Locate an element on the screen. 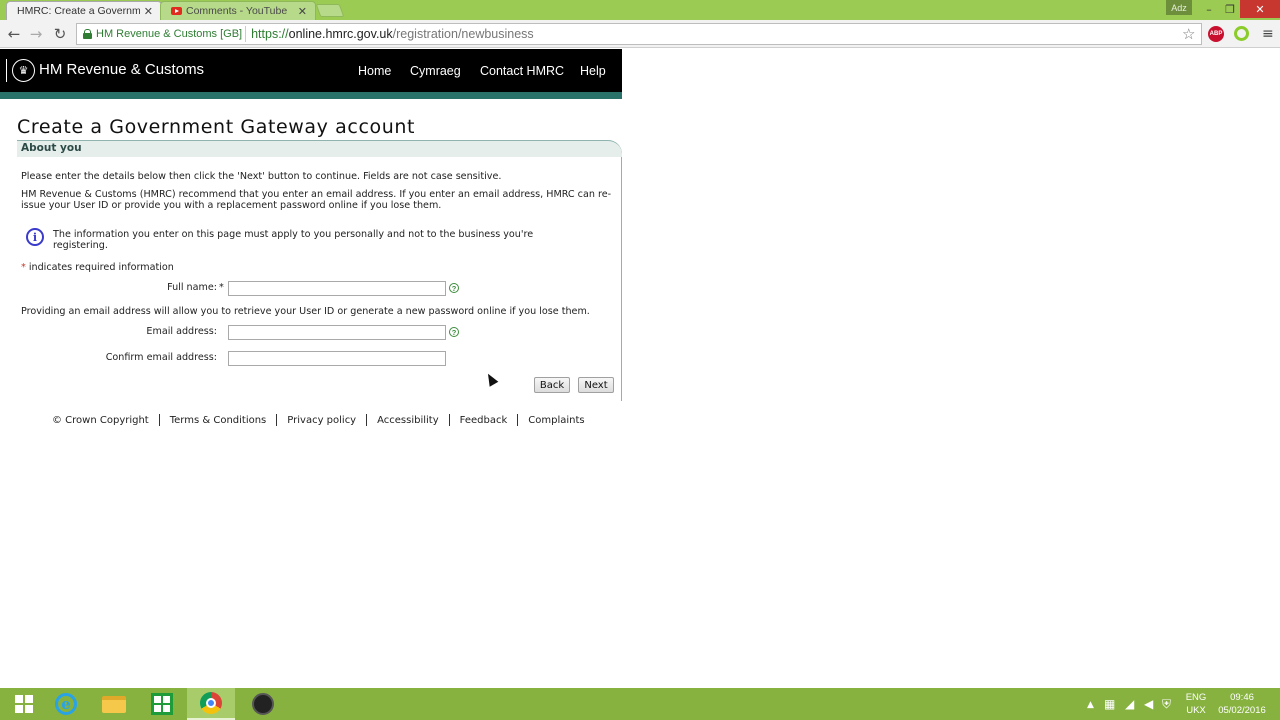 This screenshot has width=1280, height=720. forward-arrow-icon: → is located at coordinates (36, 34).